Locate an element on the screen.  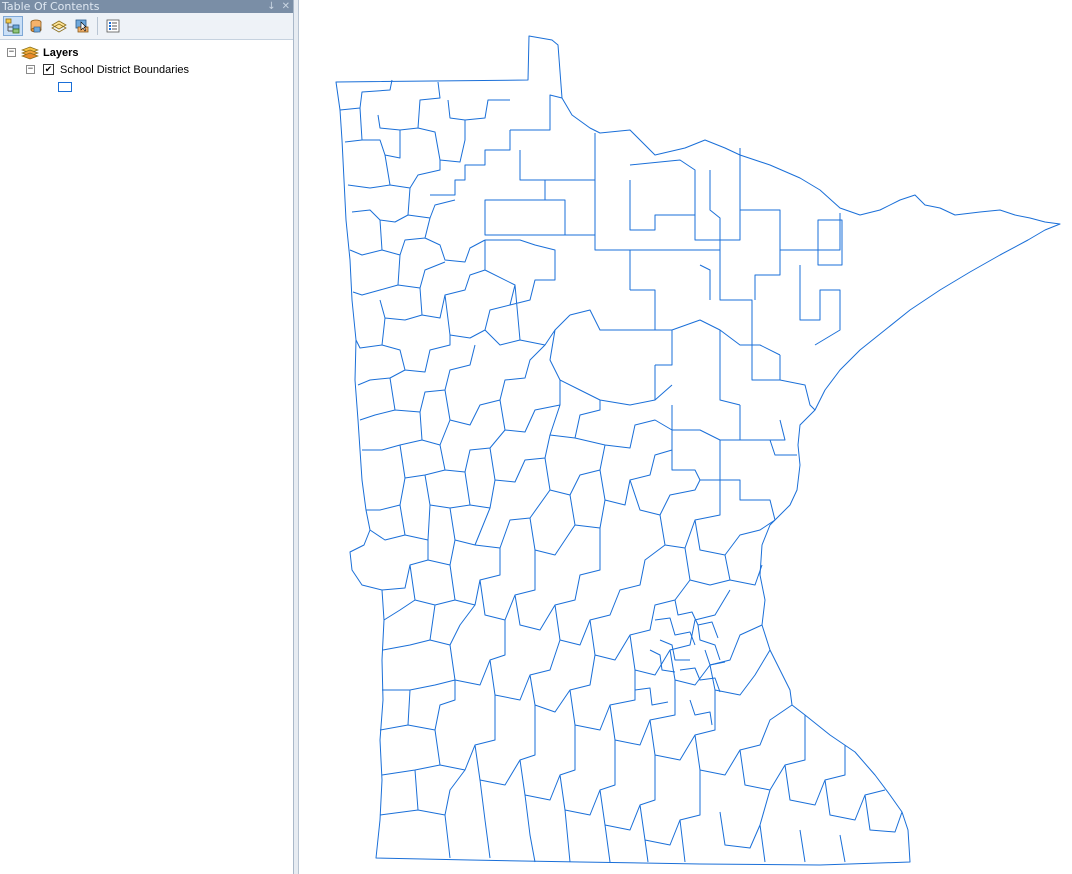
toc-title: Table Of Contents is located at coordinates (51, 6).